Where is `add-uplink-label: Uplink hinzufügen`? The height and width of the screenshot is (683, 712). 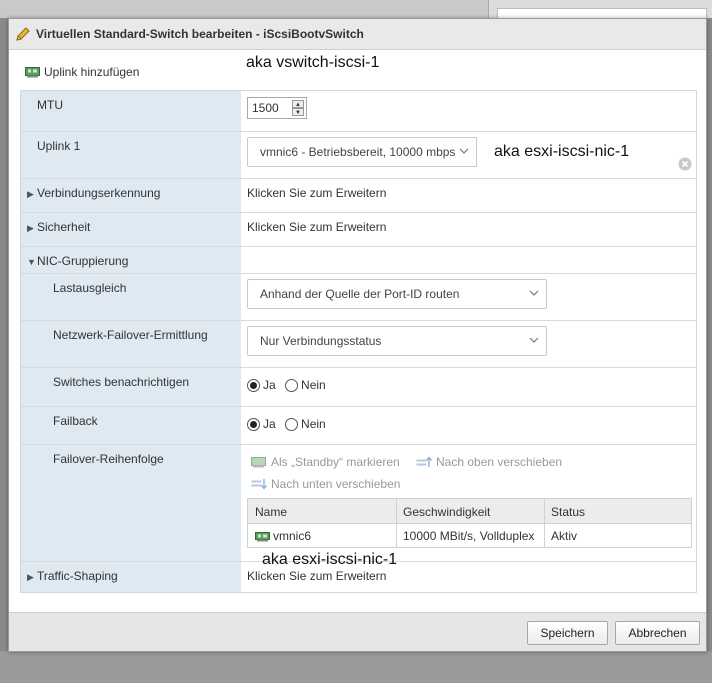 add-uplink-label: Uplink hinzufügen is located at coordinates (92, 72).